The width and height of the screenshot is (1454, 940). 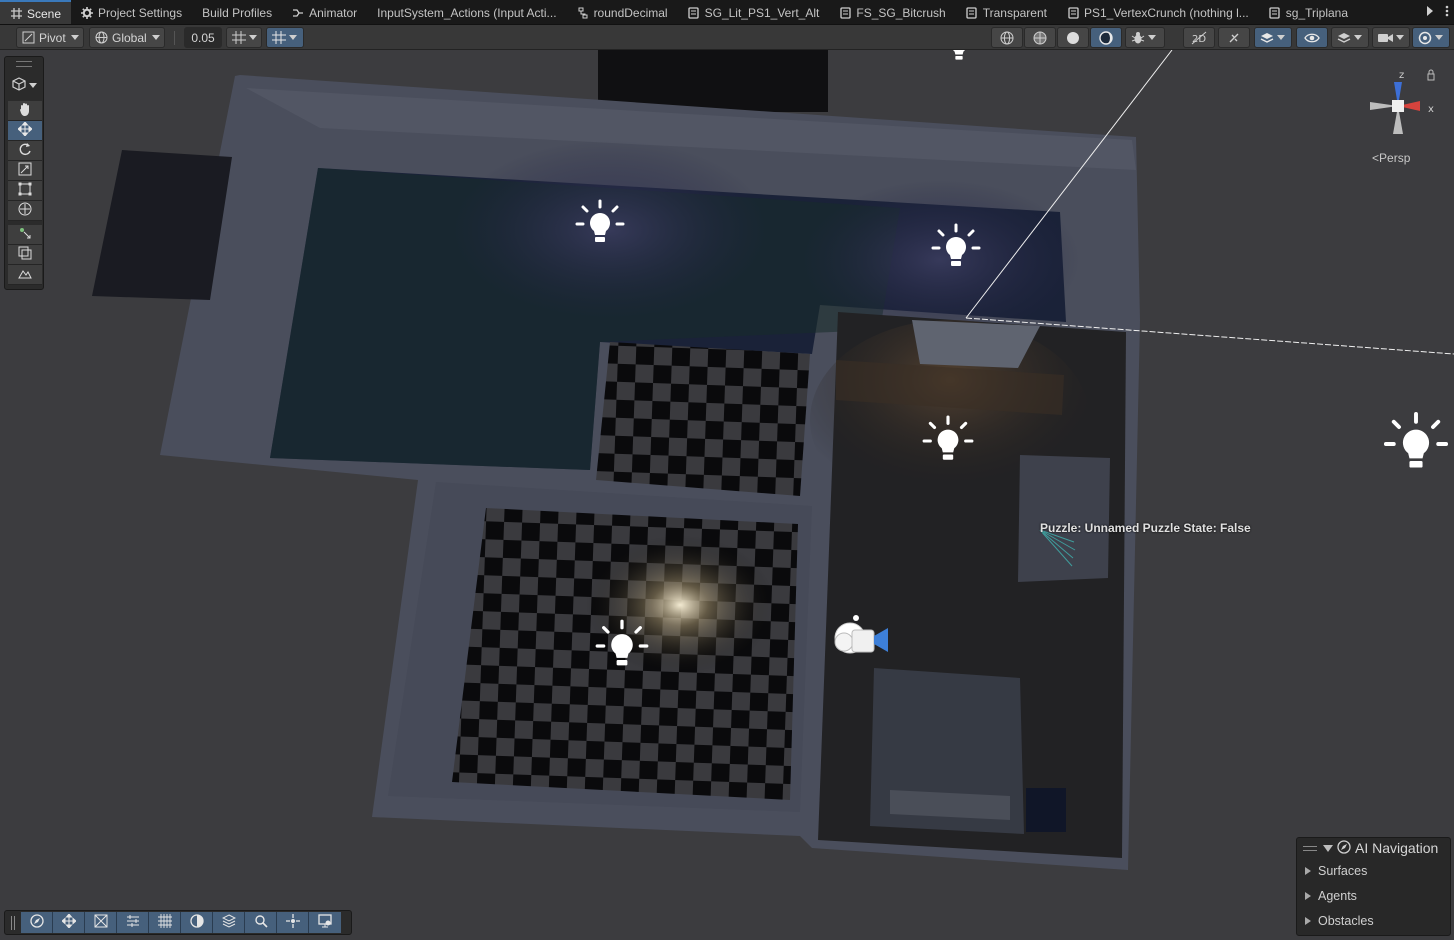 I want to click on tab-sg-lit-ps1: SG_Lit_PS1_Vert_Alt, so click(x=754, y=12).